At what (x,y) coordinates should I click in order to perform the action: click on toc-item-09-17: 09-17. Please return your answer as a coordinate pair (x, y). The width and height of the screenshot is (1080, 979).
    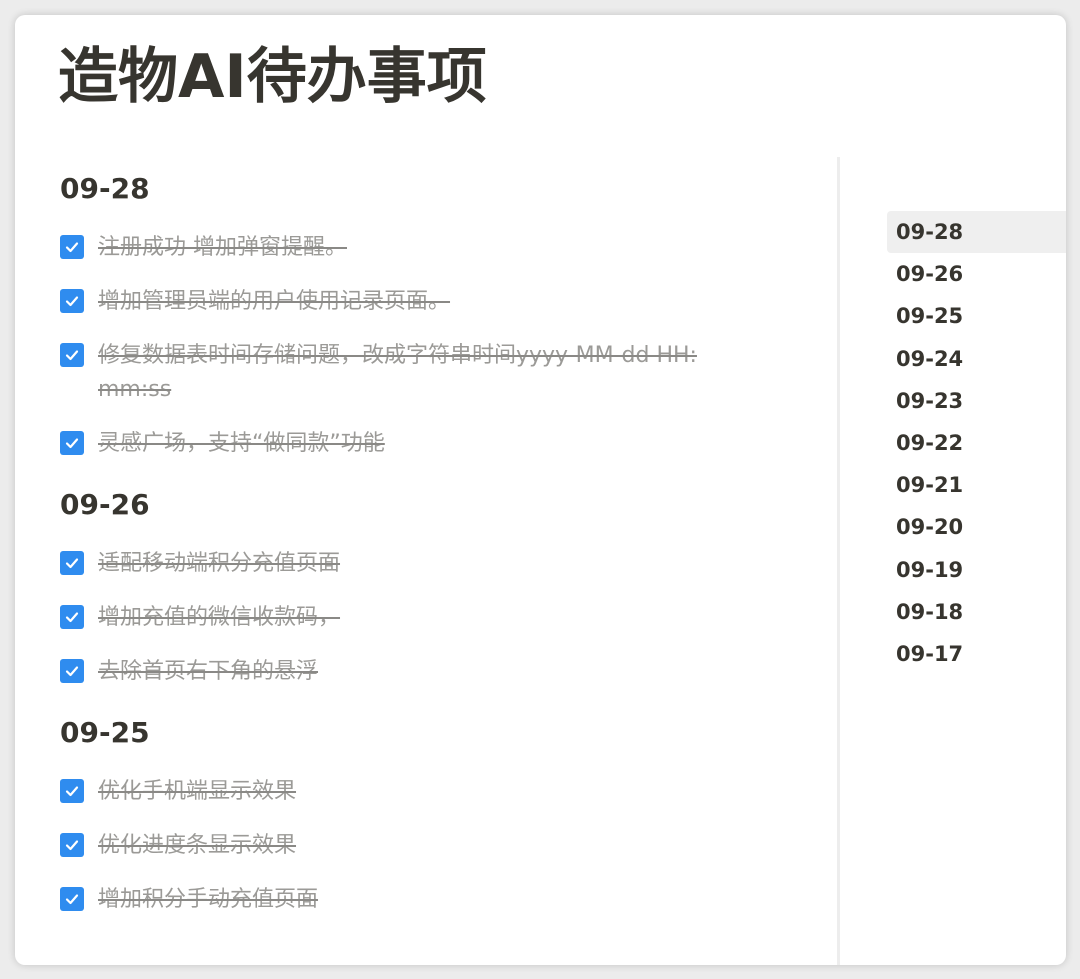
    Looking at the image, I should click on (976, 654).